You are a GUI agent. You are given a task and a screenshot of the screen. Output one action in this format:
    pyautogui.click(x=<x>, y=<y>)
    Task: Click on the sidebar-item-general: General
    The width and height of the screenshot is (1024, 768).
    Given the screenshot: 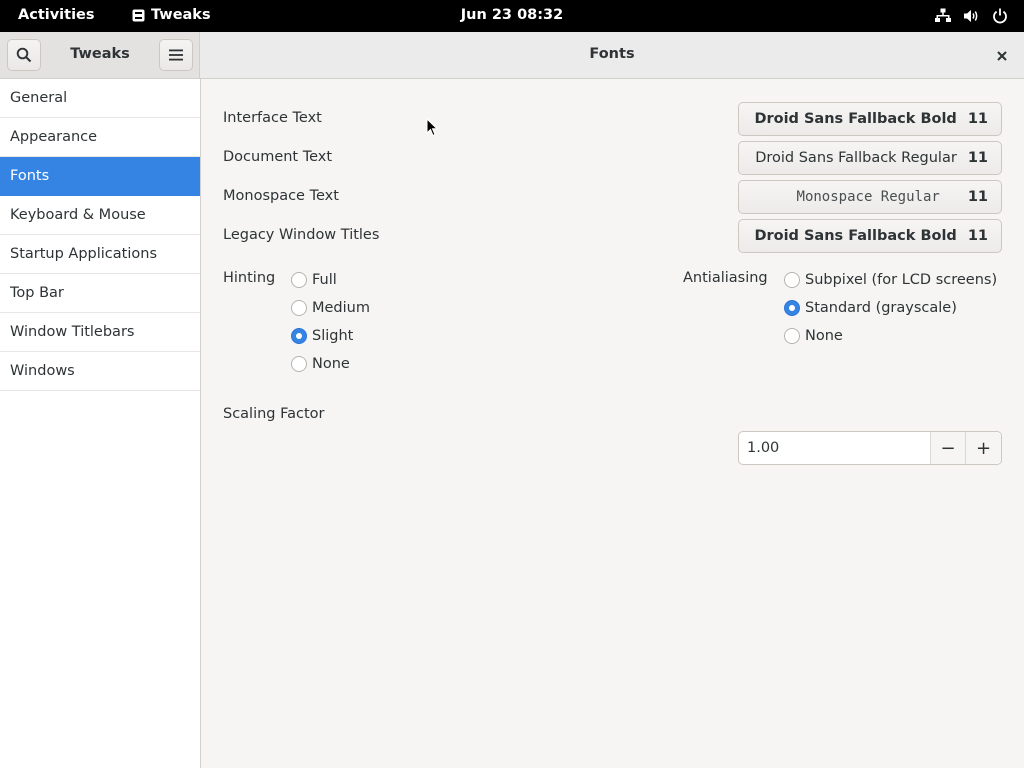 What is the action you would take?
    pyautogui.click(x=100, y=98)
    